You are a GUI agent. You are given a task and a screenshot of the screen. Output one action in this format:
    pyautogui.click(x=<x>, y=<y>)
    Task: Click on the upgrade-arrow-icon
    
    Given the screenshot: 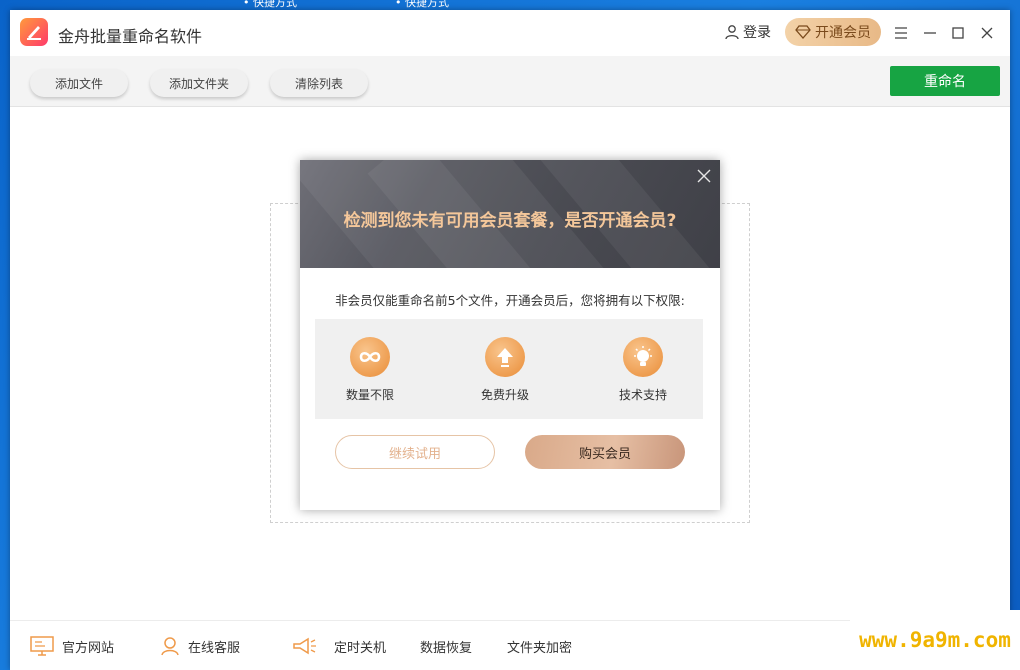 What is the action you would take?
    pyautogui.click(x=505, y=357)
    